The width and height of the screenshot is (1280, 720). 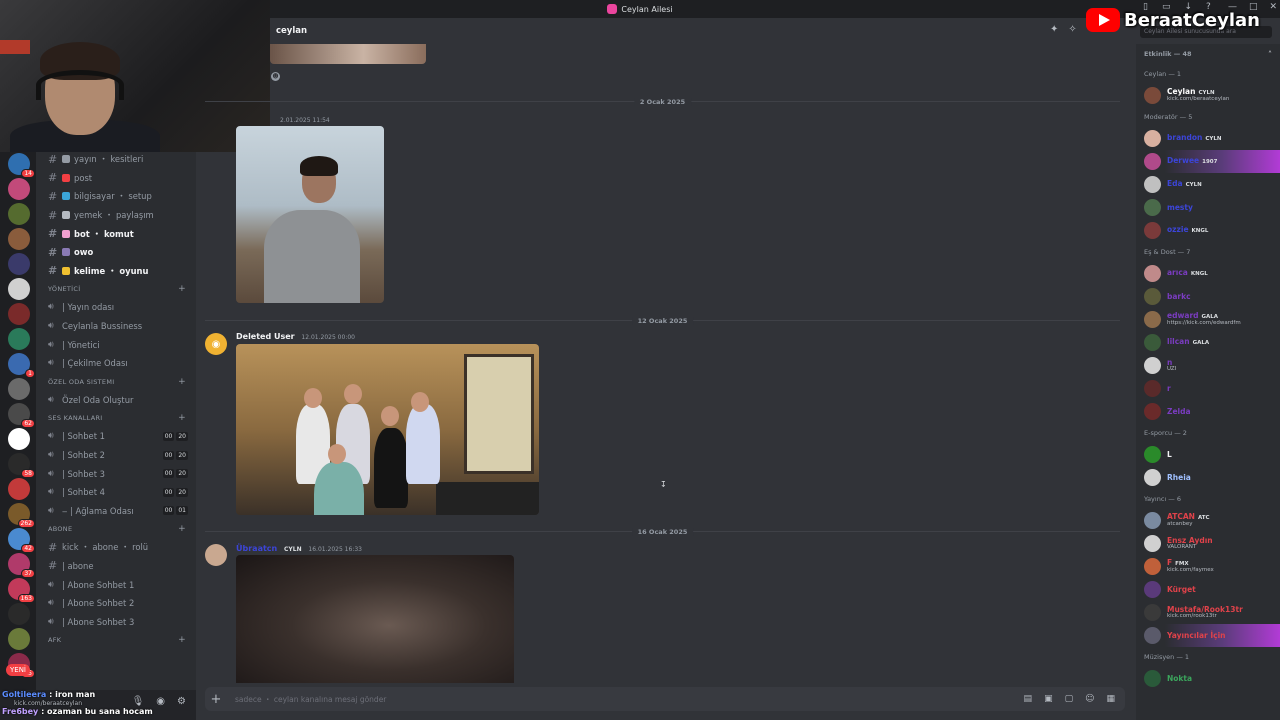 I want to click on voice-channel: 🔊︎ ‒ | Ağlama Odası 00 01, so click(x=116, y=511).